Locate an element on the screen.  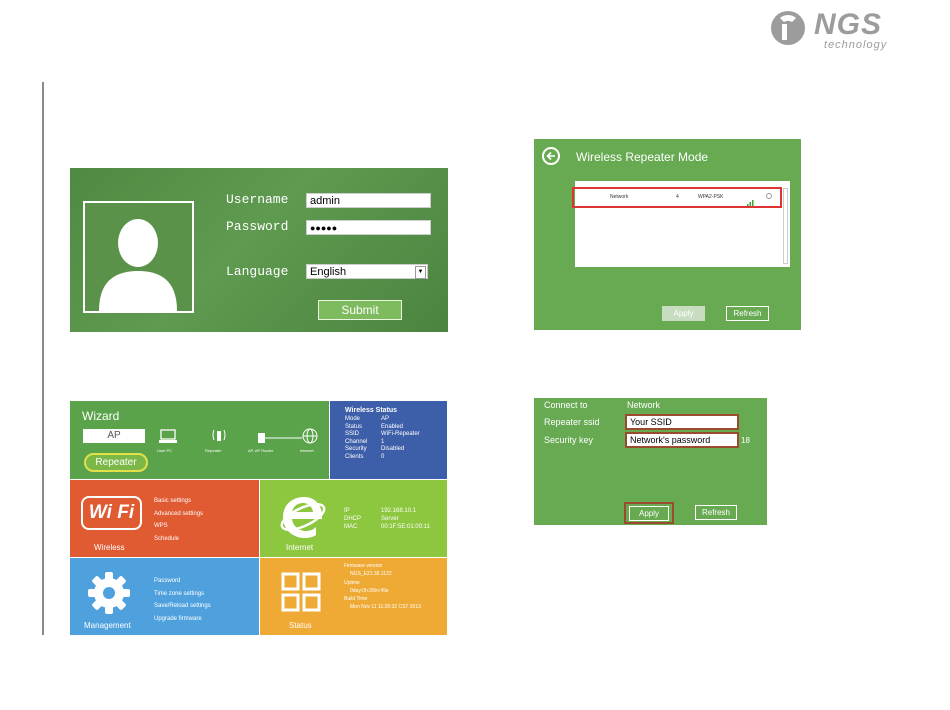
status-key: Mode is located at coordinates (353, 419).